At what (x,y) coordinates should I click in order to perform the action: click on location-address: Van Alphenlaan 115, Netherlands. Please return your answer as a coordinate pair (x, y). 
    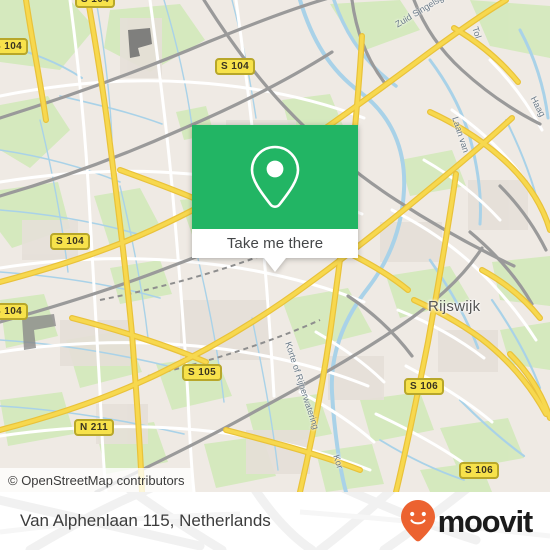
    Looking at the image, I should click on (145, 520).